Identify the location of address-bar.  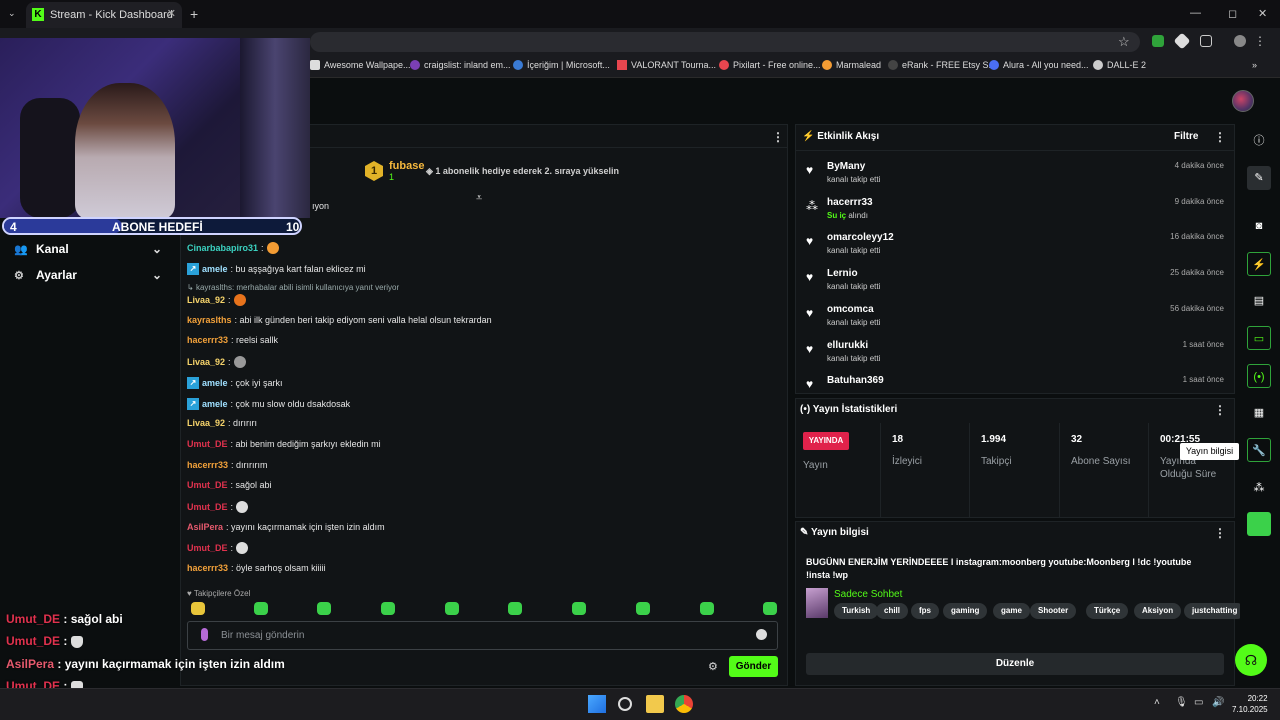
(725, 42).